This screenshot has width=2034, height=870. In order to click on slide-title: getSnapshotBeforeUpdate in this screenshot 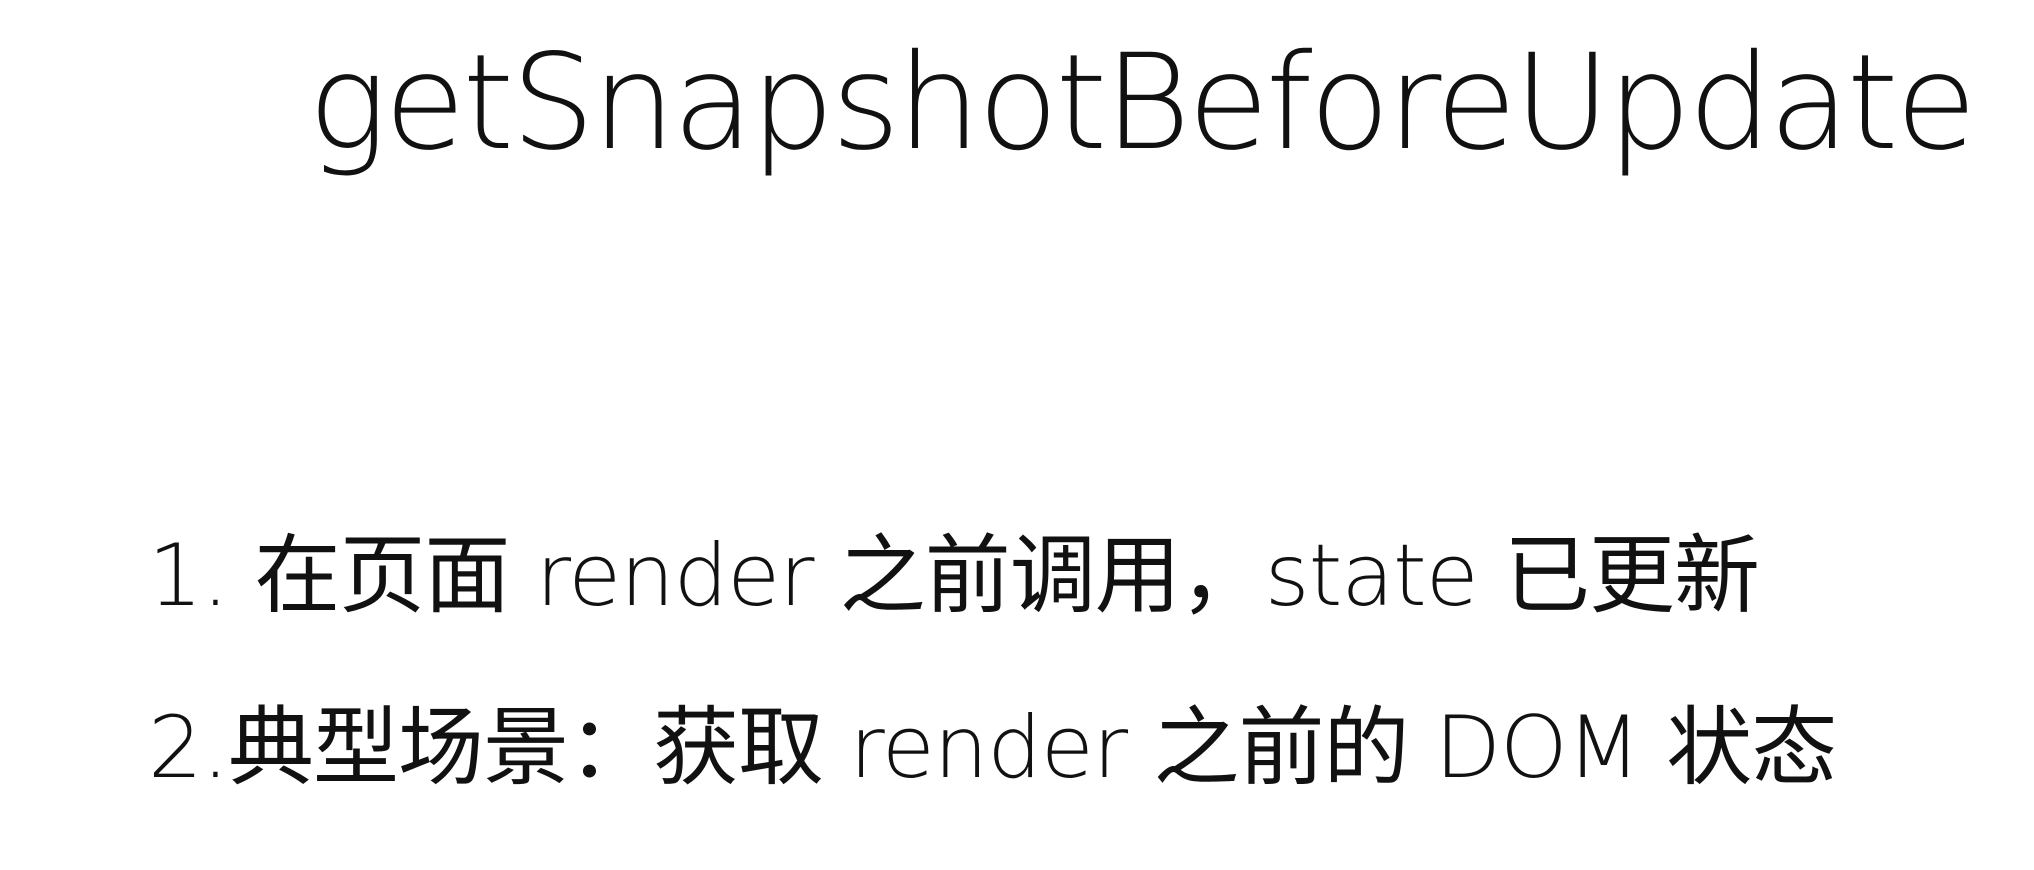, I will do `click(1142, 103)`.